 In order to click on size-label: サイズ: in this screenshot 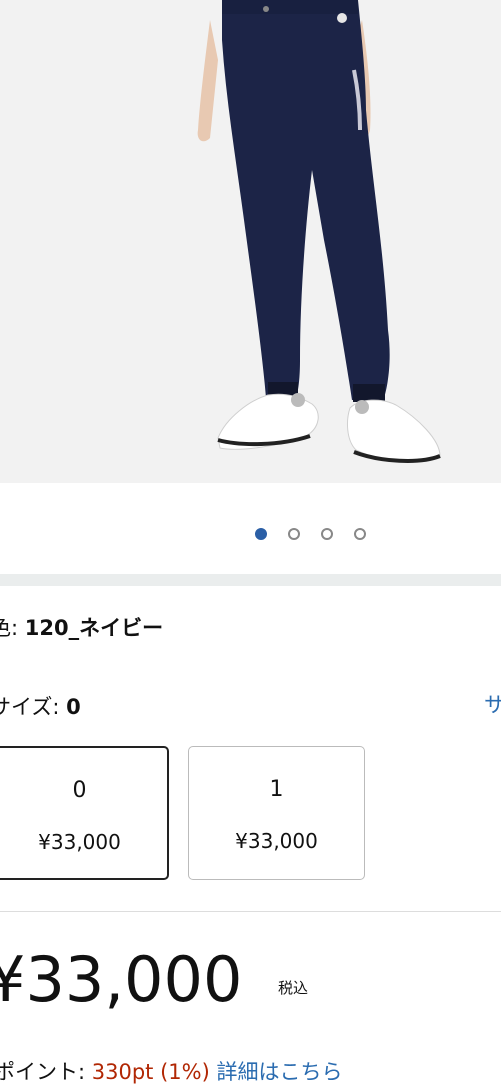, I will do `click(30, 707)`.